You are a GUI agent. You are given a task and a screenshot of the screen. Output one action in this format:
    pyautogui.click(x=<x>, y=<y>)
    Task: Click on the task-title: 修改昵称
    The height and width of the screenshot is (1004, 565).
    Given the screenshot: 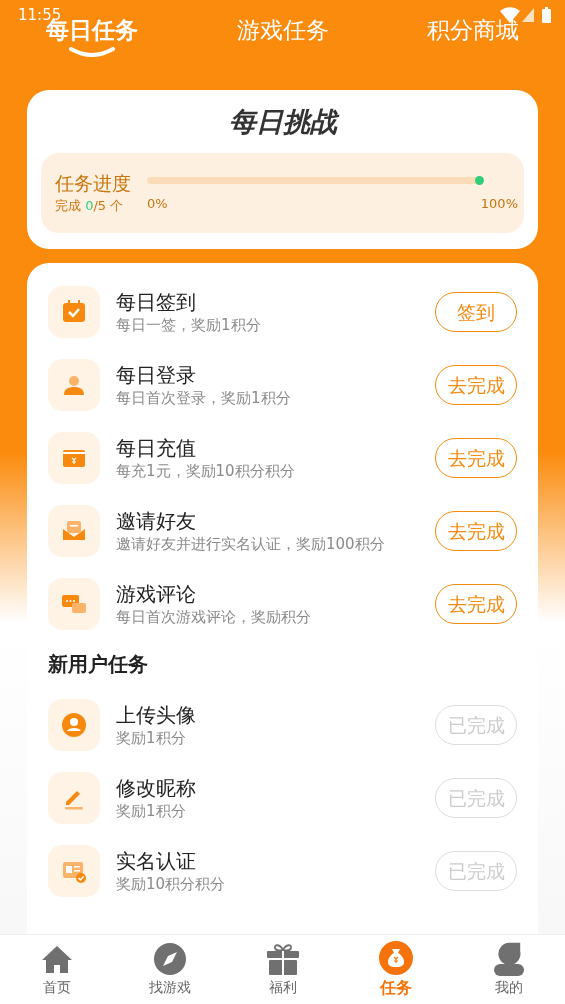 What is the action you would take?
    pyautogui.click(x=156, y=788)
    